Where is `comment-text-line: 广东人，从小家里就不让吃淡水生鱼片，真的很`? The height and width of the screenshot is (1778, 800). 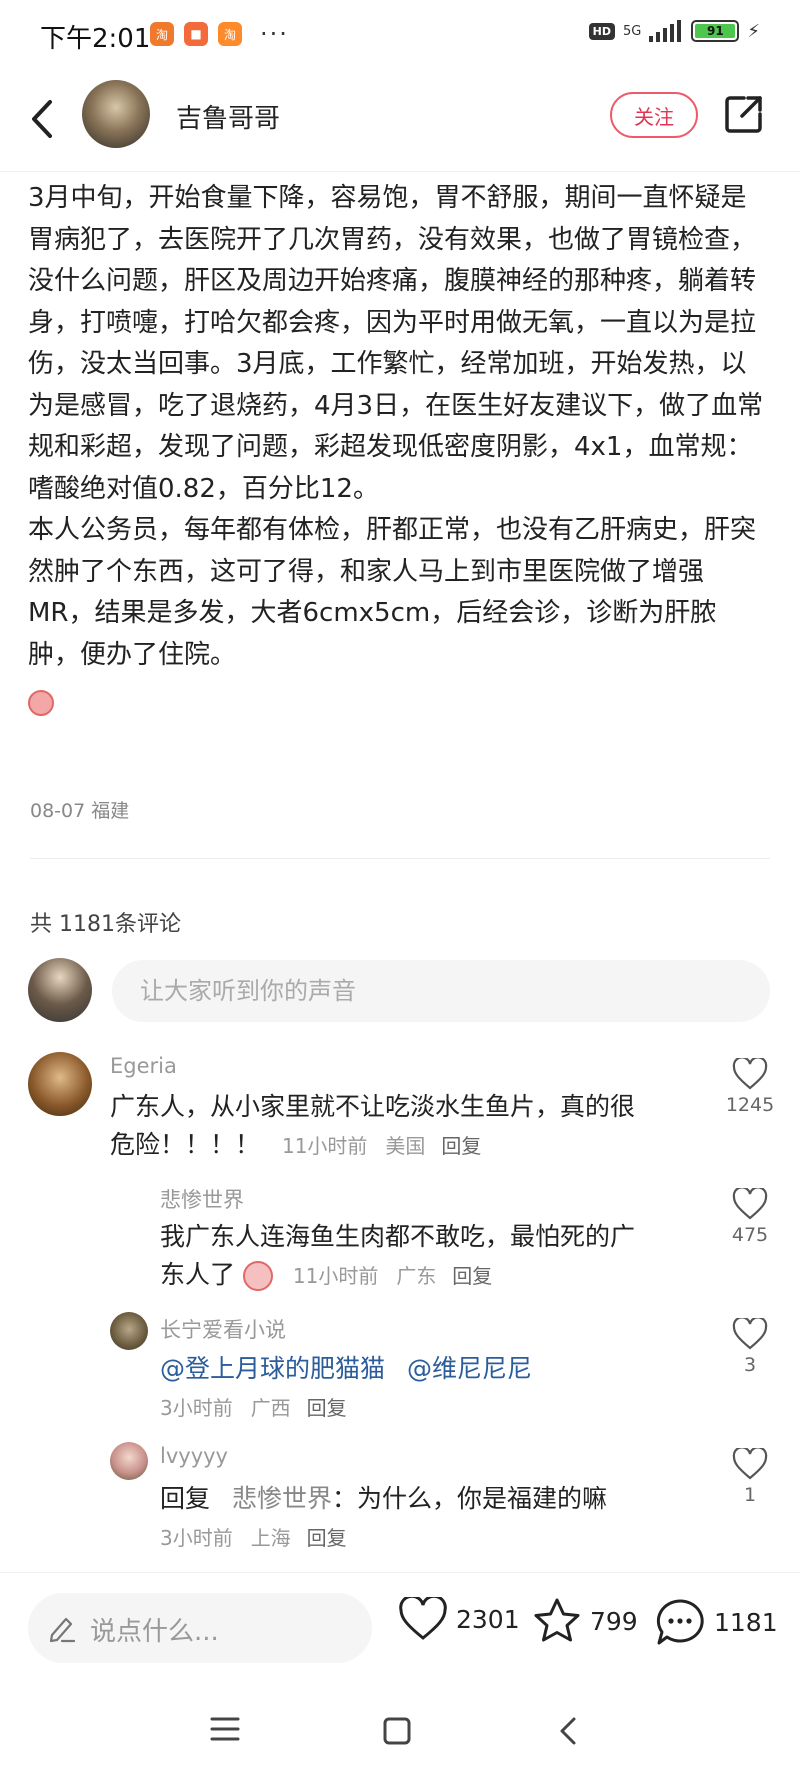 comment-text-line: 广东人，从小家里就不让吃淡水生鱼片，真的很 is located at coordinates (373, 1106).